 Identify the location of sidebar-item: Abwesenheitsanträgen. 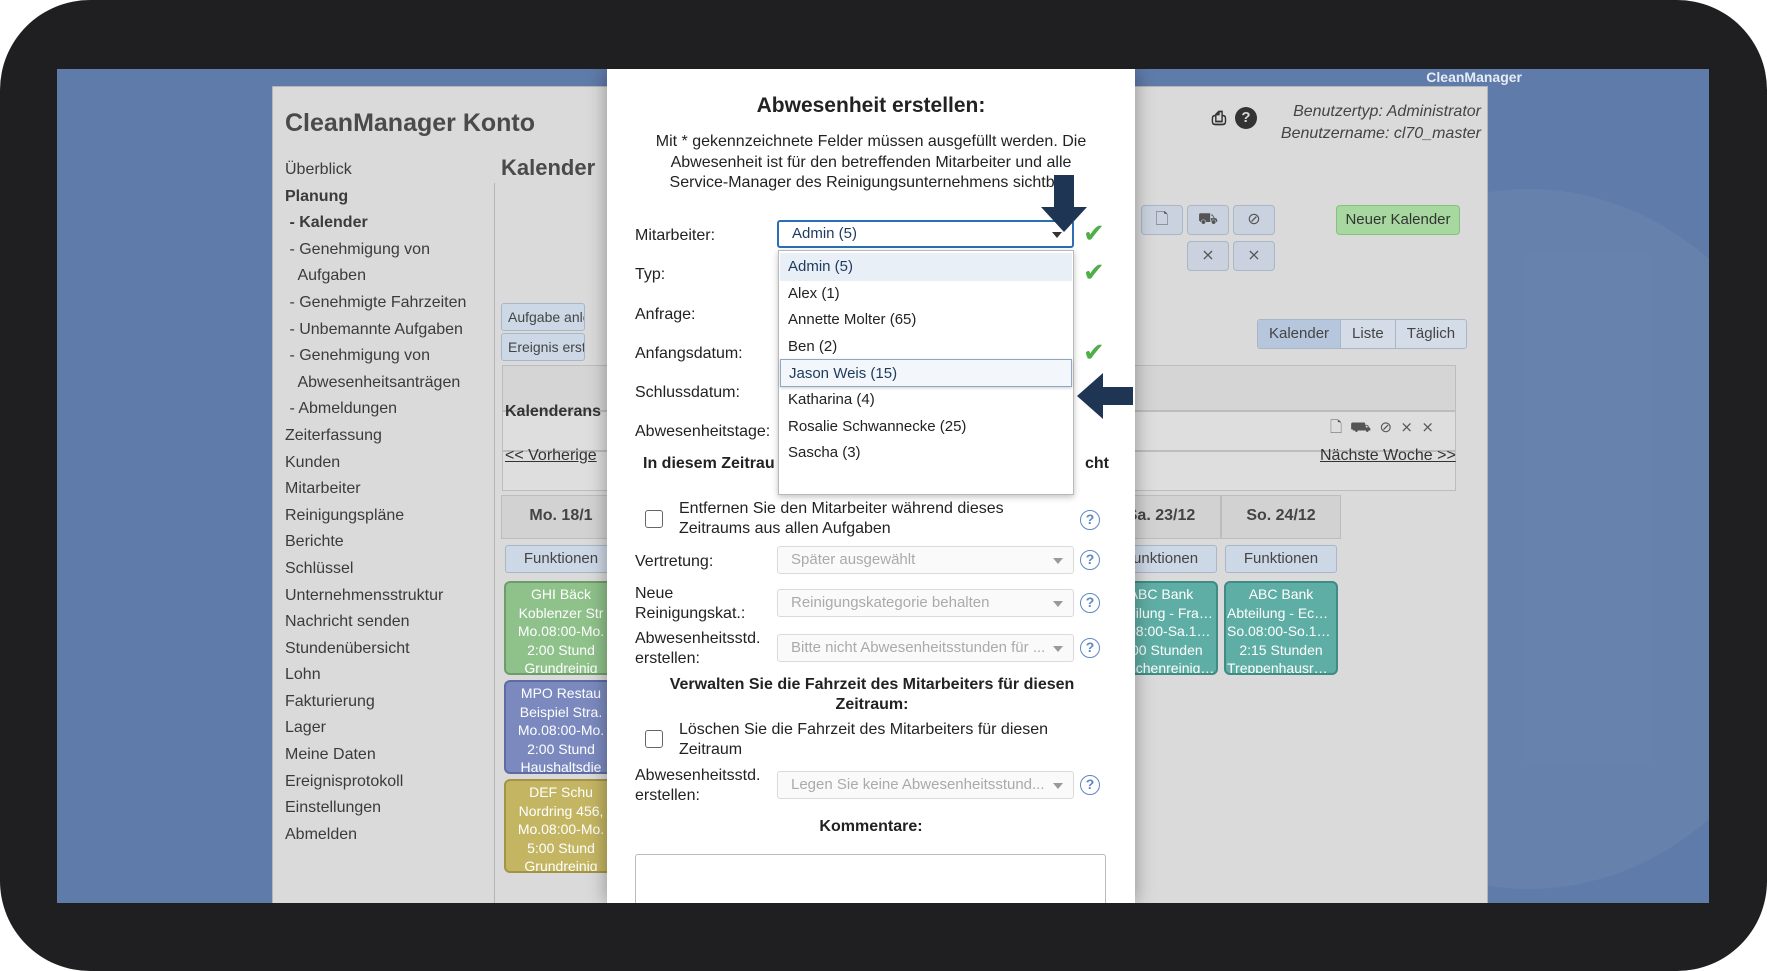
(385, 383).